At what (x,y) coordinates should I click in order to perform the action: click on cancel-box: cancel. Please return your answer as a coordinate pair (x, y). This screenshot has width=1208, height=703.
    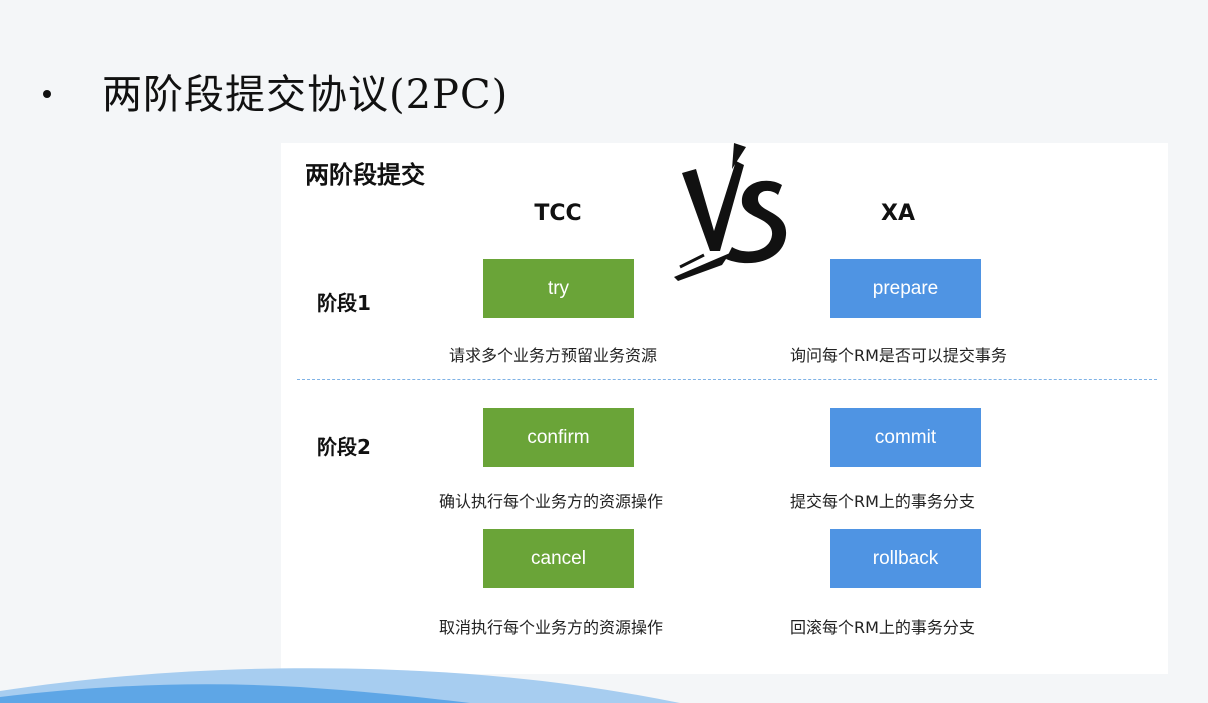
    Looking at the image, I should click on (558, 558).